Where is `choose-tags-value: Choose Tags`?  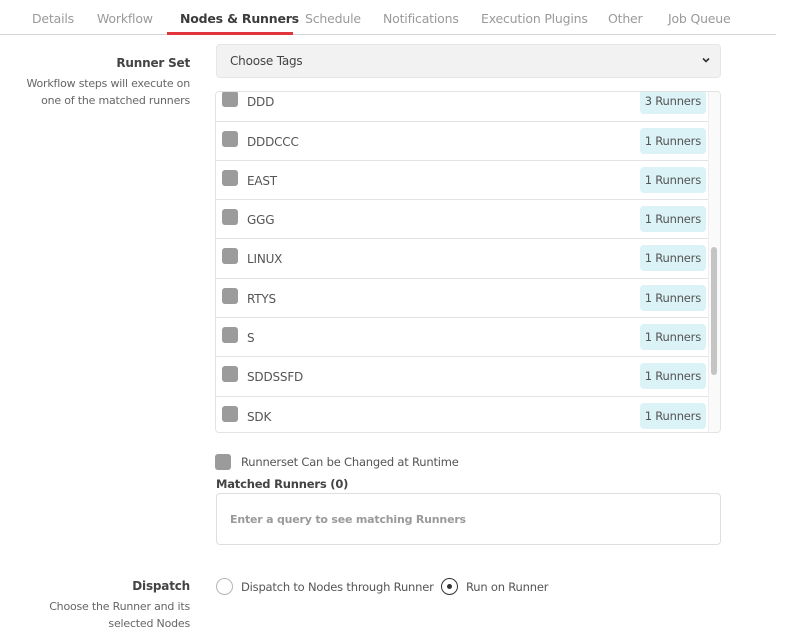
choose-tags-value: Choose Tags is located at coordinates (266, 61).